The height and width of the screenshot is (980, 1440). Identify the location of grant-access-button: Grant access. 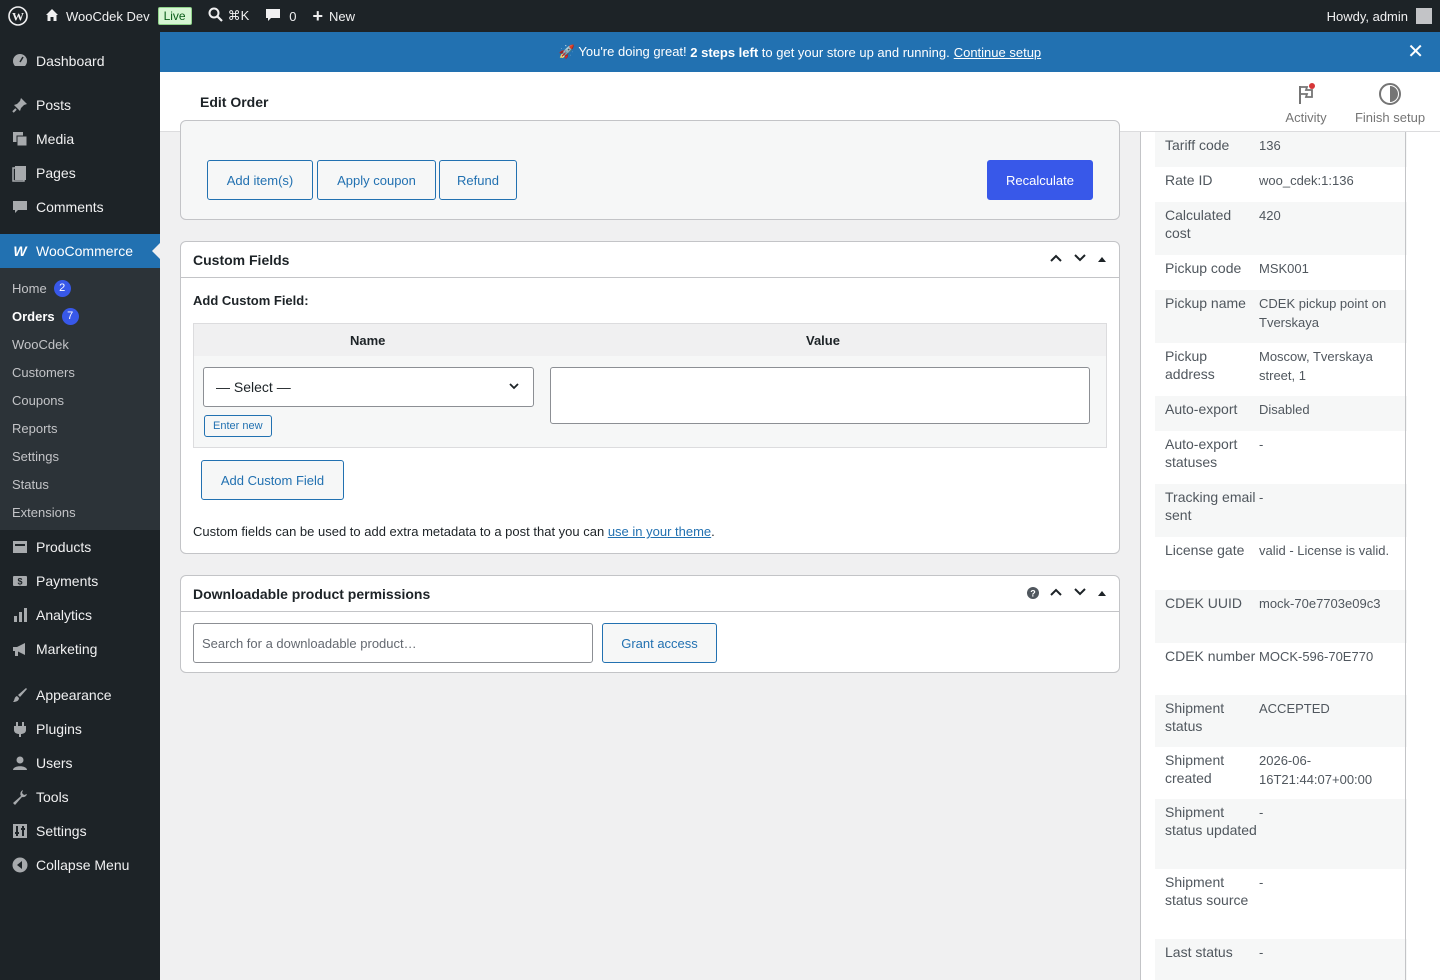
(659, 643).